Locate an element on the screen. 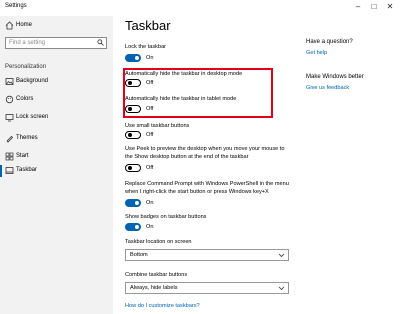  start-icon is located at coordinates (9, 156).